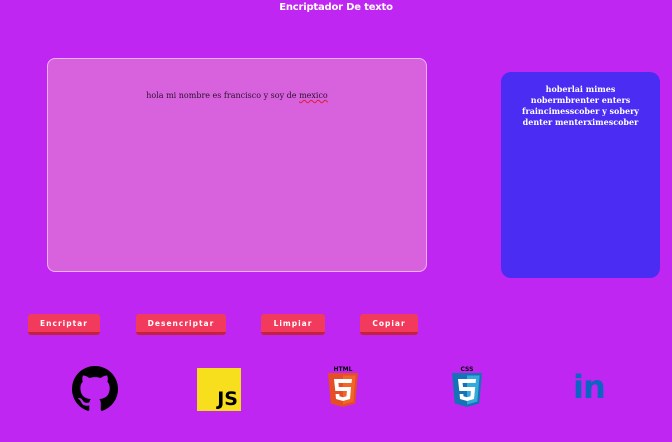 This screenshot has width=672, height=442. I want to click on html-badge: HTML, so click(343, 369).